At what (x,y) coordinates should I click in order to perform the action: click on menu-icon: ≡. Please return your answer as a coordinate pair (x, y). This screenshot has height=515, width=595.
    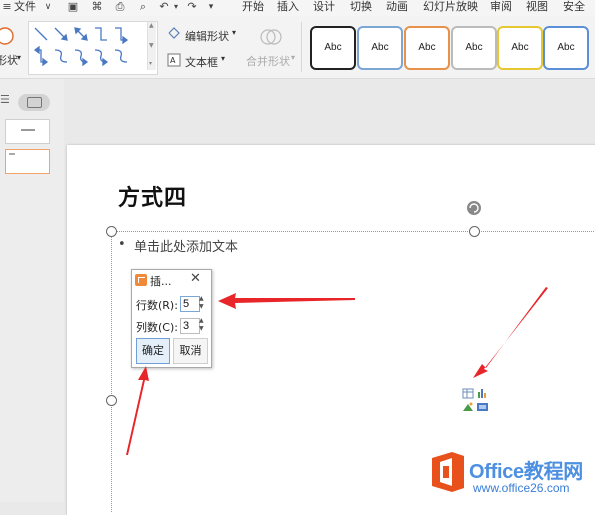
    Looking at the image, I should click on (7, 7).